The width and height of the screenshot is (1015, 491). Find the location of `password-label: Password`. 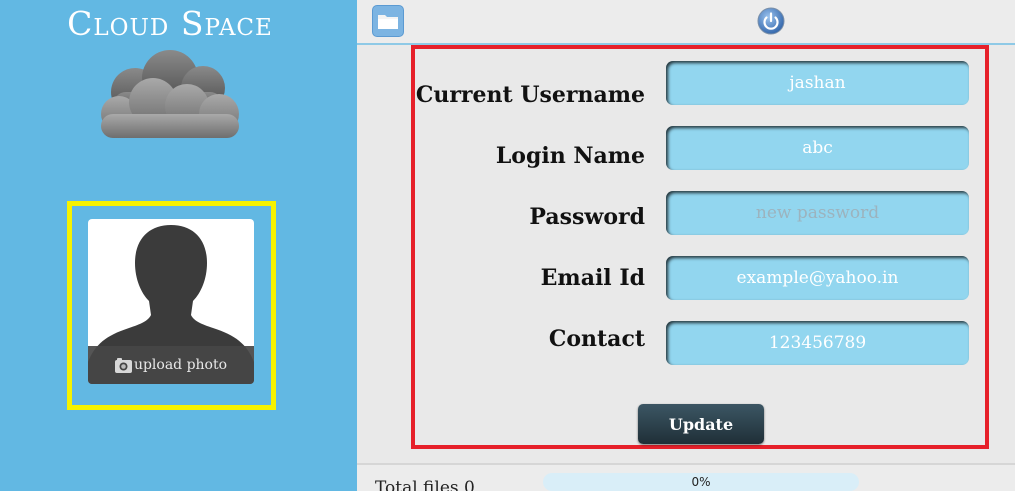

password-label: Password is located at coordinates (587, 217).